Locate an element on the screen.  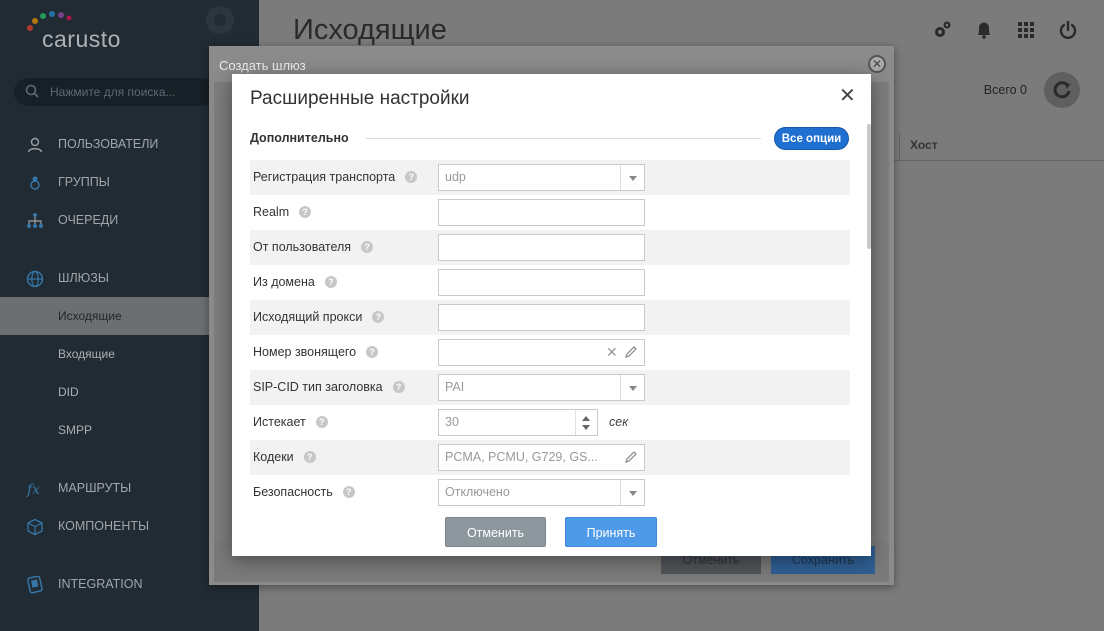
top-toolbar is located at coordinates (1005, 30).